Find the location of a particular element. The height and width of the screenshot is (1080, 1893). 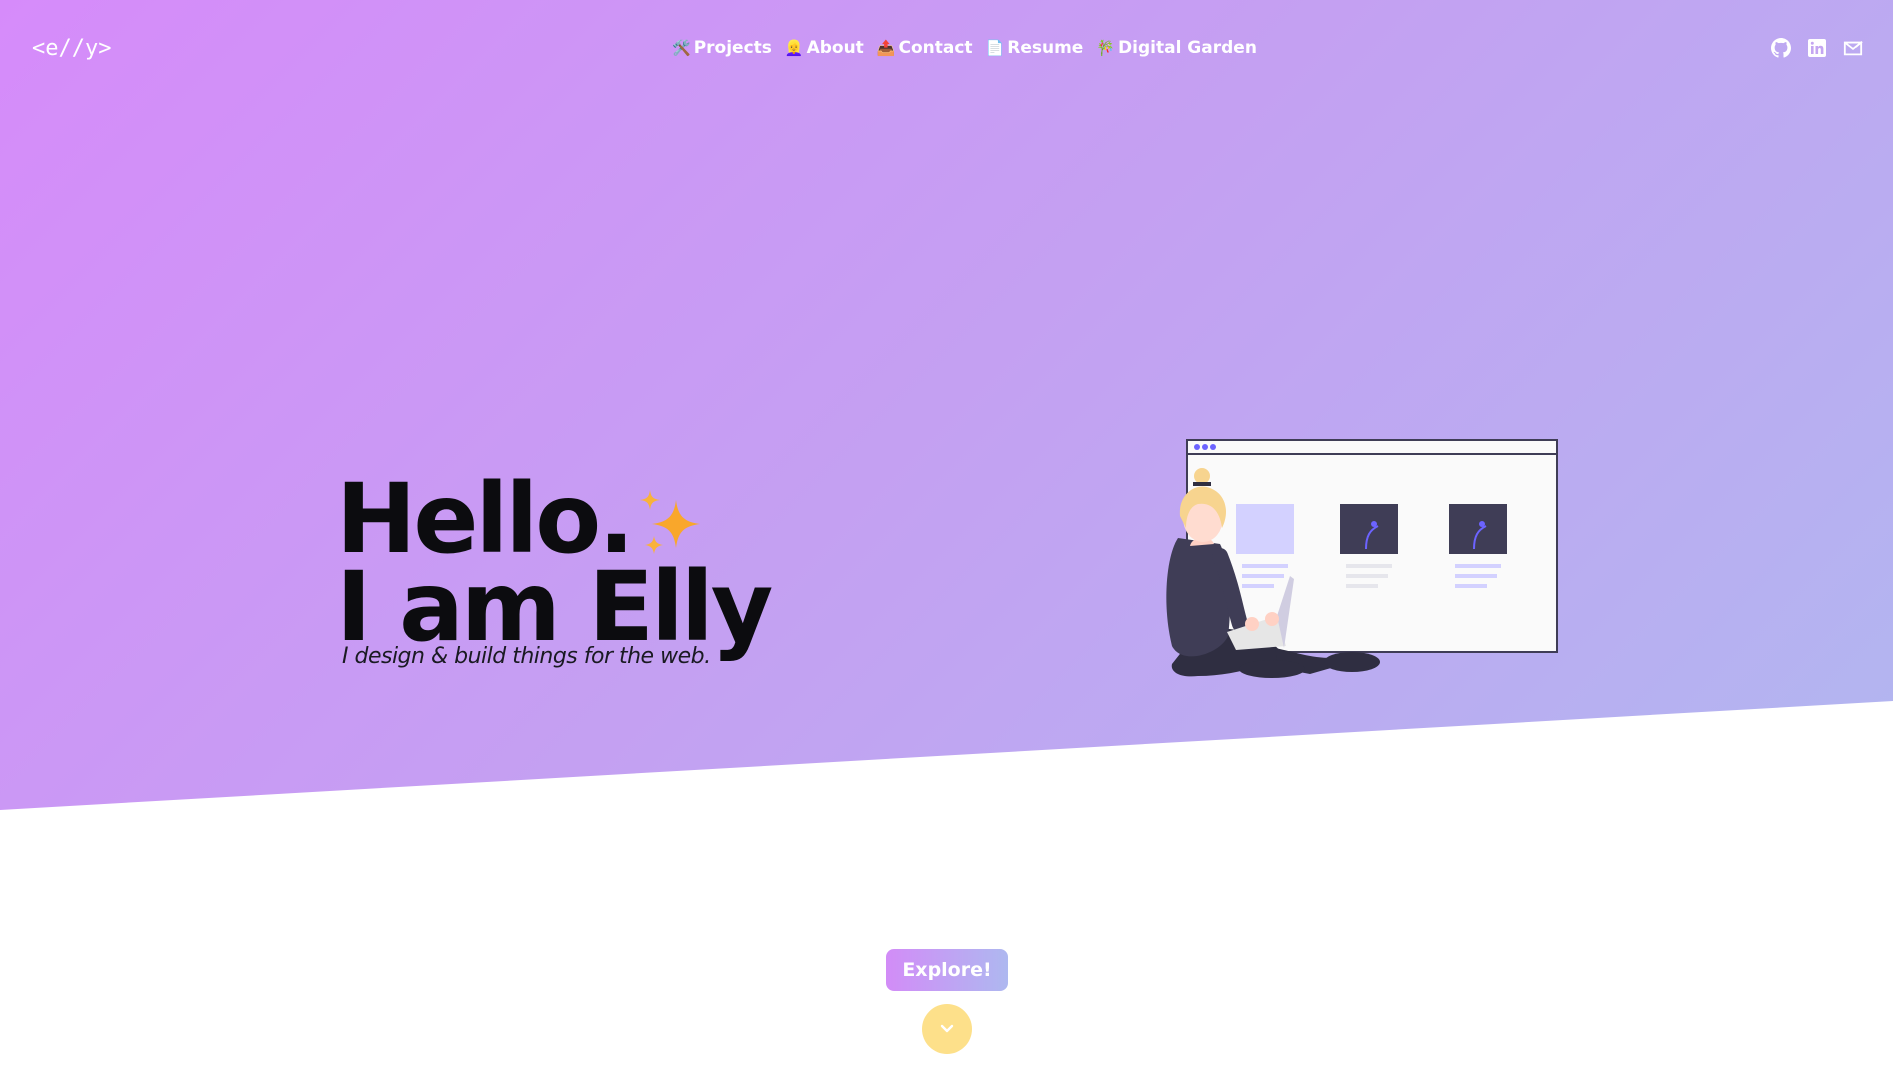

bamboo-icon: 🎋 is located at coordinates (1106, 48).